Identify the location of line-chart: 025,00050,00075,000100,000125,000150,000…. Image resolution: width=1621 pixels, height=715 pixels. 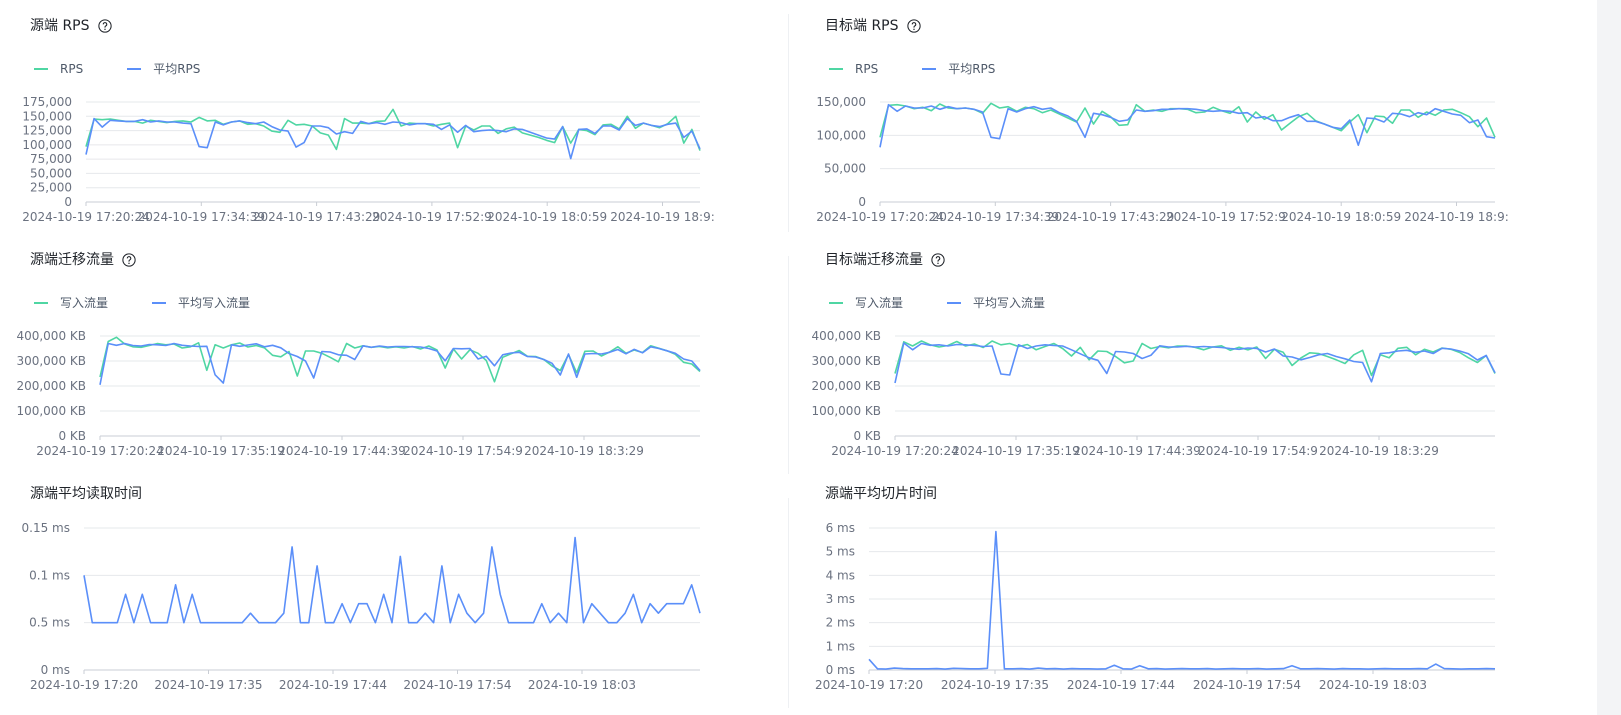
(376, 126).